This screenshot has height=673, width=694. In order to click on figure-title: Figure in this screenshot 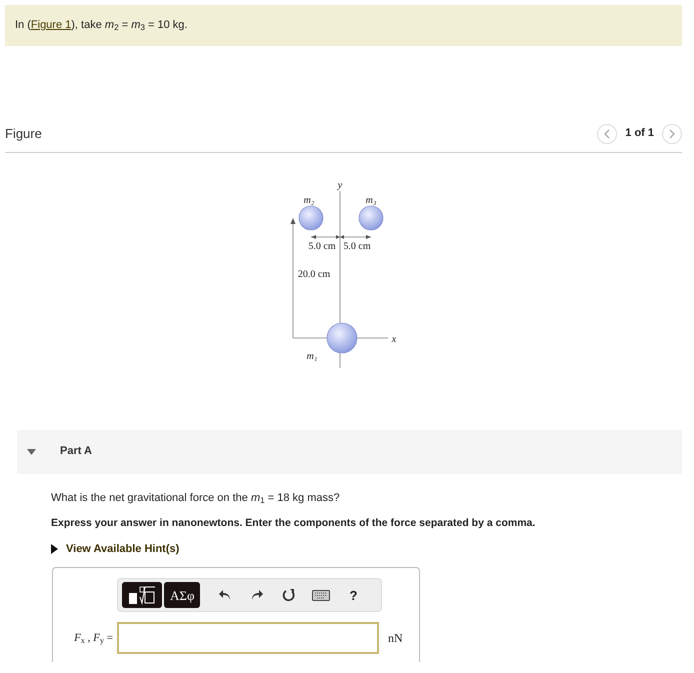, I will do `click(23, 133)`.